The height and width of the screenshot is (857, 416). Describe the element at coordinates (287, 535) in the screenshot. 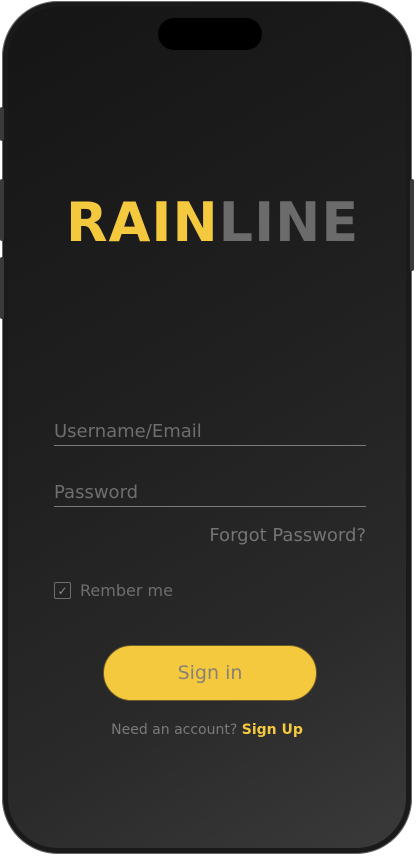

I see `forgot-password-link: Forgot Password?` at that location.